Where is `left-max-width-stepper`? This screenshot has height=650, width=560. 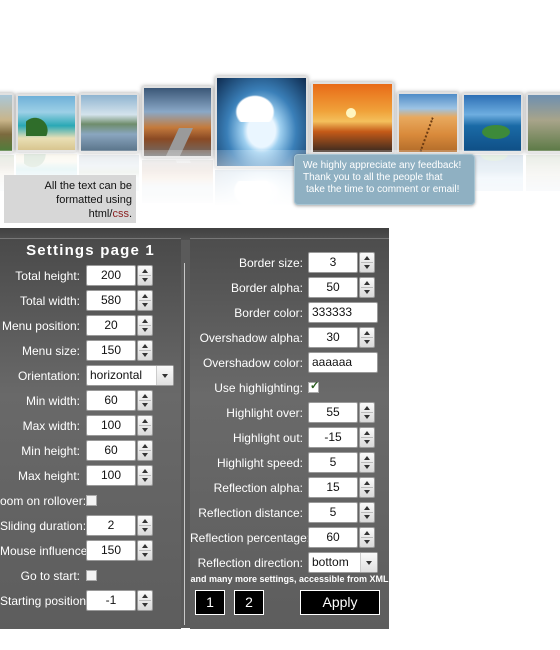 left-max-width-stepper is located at coordinates (145, 425).